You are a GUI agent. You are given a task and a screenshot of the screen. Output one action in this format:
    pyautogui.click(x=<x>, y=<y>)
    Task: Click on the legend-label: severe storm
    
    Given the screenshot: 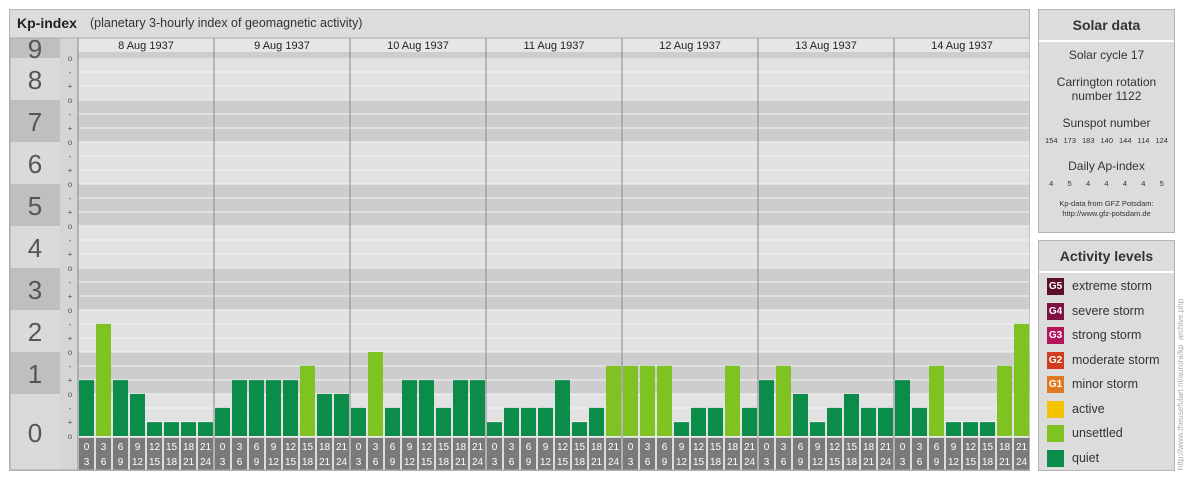 What is the action you would take?
    pyautogui.click(x=1108, y=310)
    